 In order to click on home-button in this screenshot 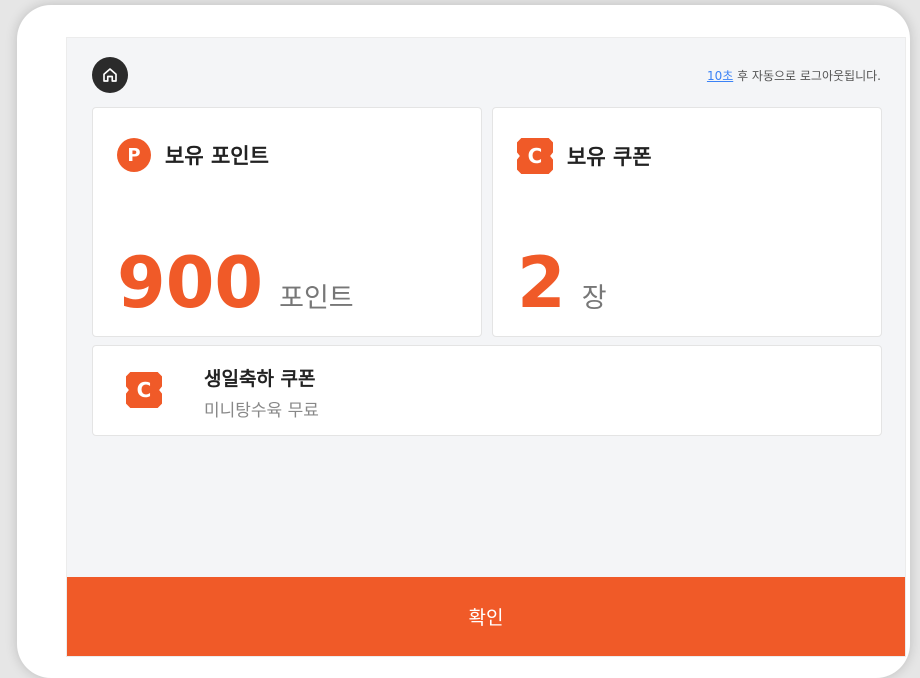, I will do `click(110, 75)`.